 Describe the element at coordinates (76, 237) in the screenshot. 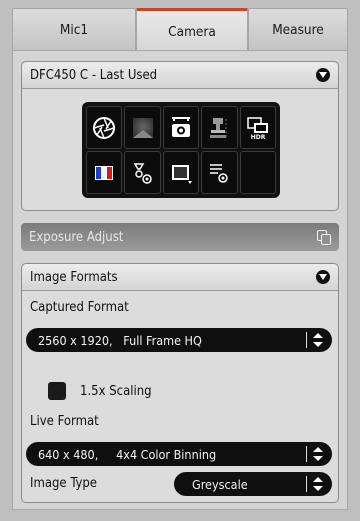

I see `exposure-adjust-title: Exposure Adjust` at that location.